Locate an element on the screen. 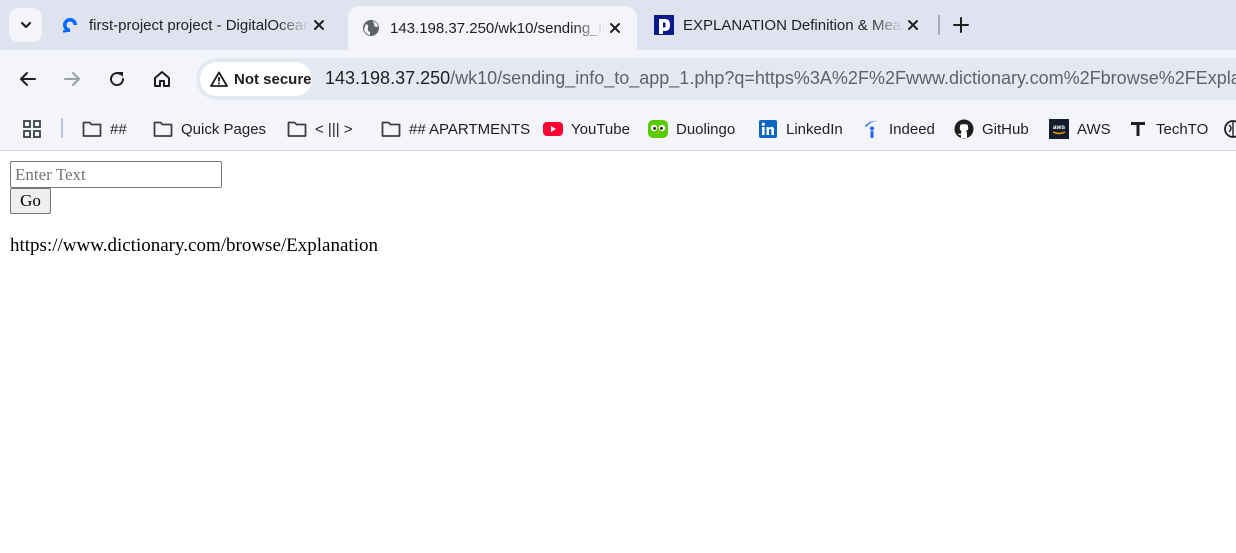 Image resolution: width=1236 pixels, height=553 pixels. digitalocean-icon is located at coordinates (70, 25).